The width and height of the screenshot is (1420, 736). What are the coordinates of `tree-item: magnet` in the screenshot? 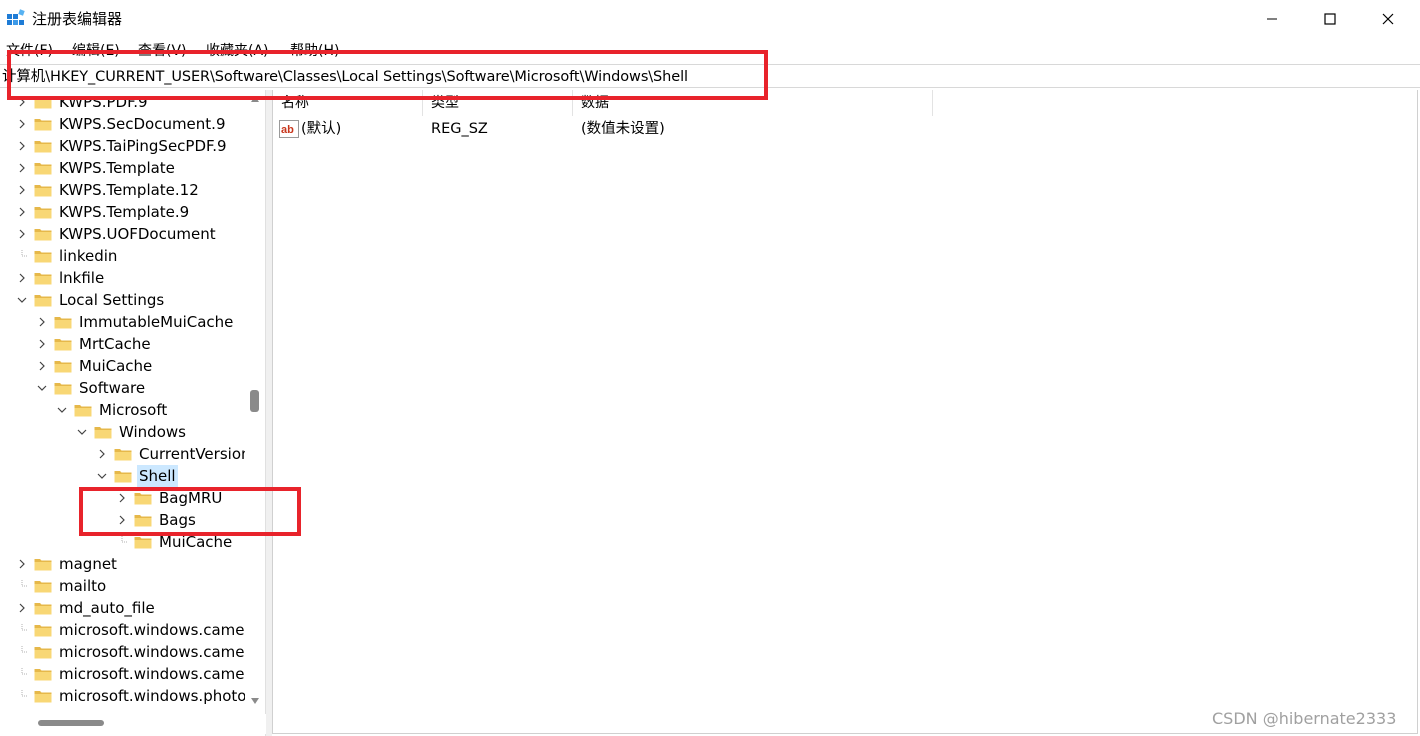 It's located at (67, 564).